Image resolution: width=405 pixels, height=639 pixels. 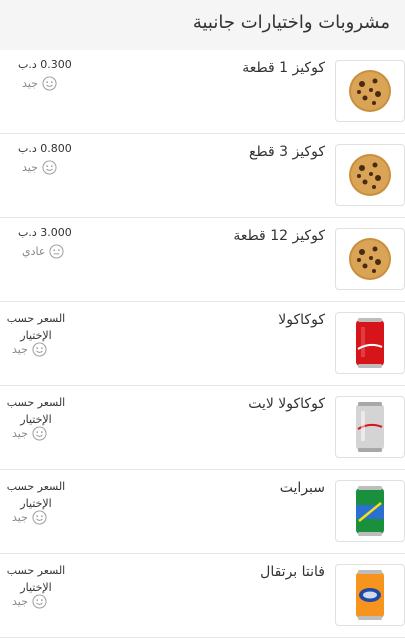 I want to click on sprite-can-icon, so click(x=370, y=511).